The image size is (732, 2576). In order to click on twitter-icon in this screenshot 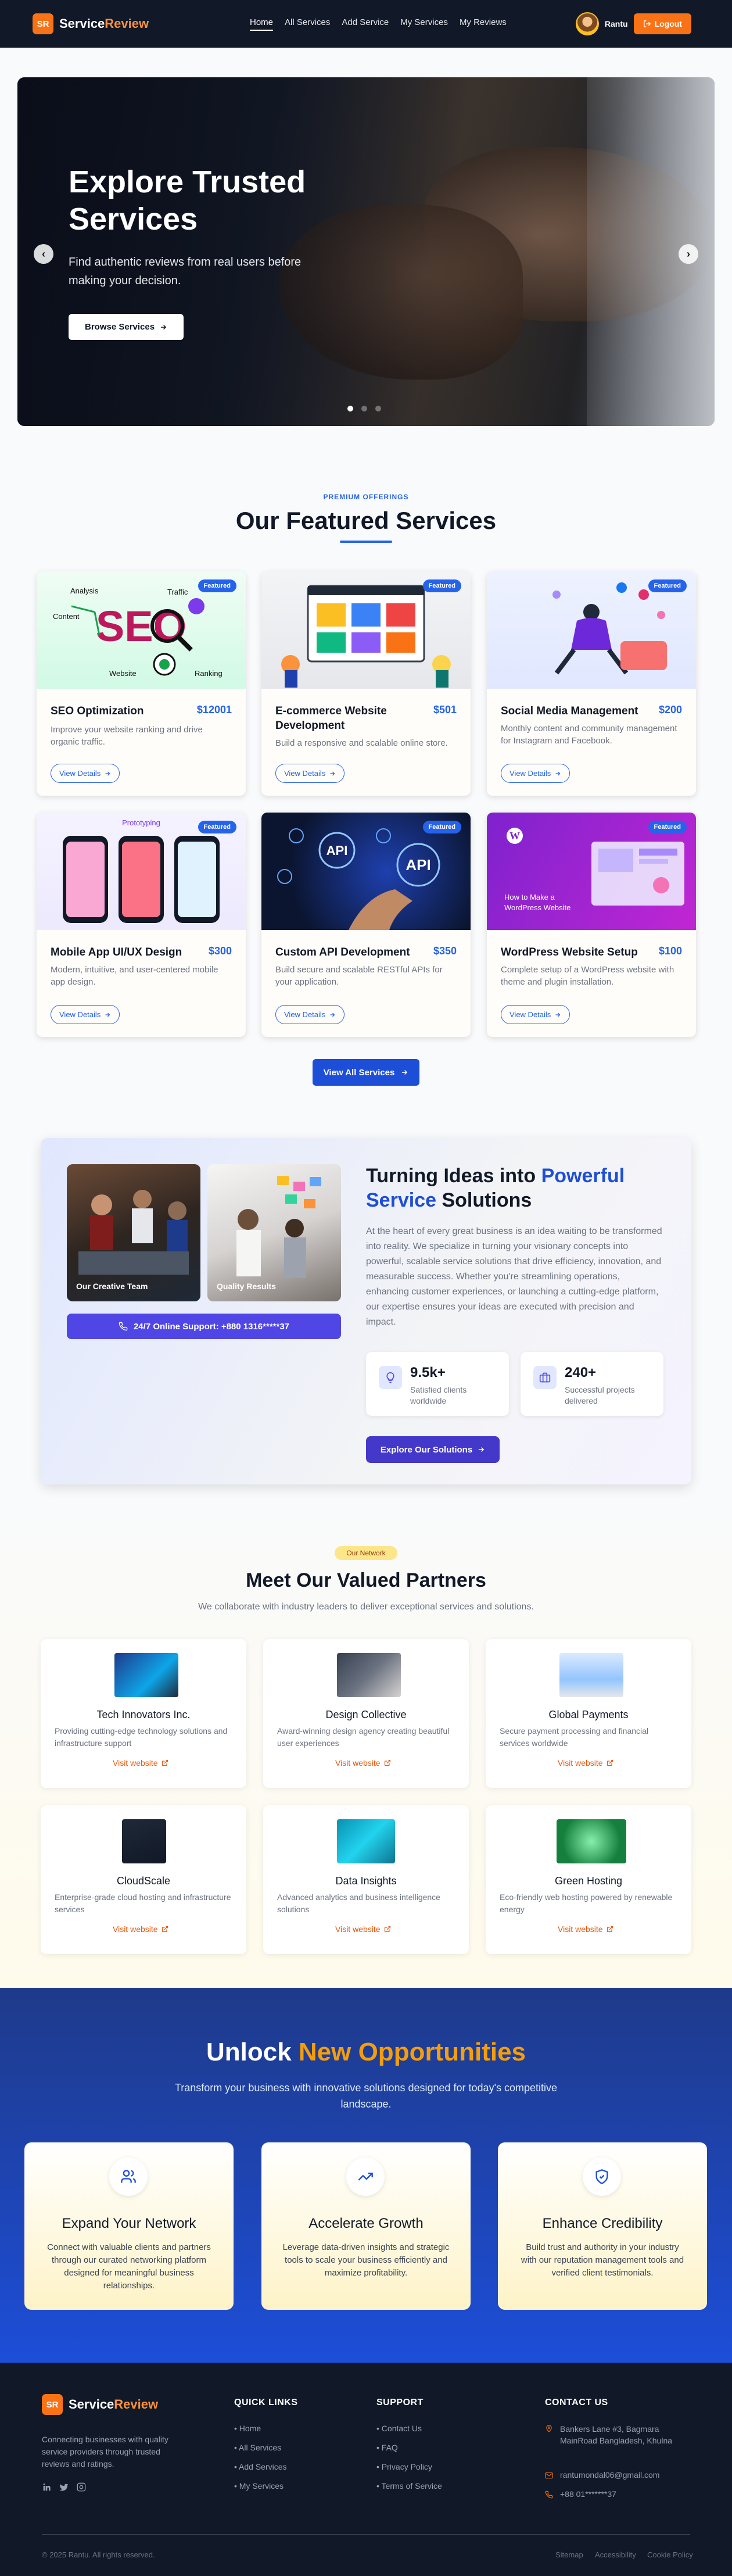, I will do `click(64, 2487)`.